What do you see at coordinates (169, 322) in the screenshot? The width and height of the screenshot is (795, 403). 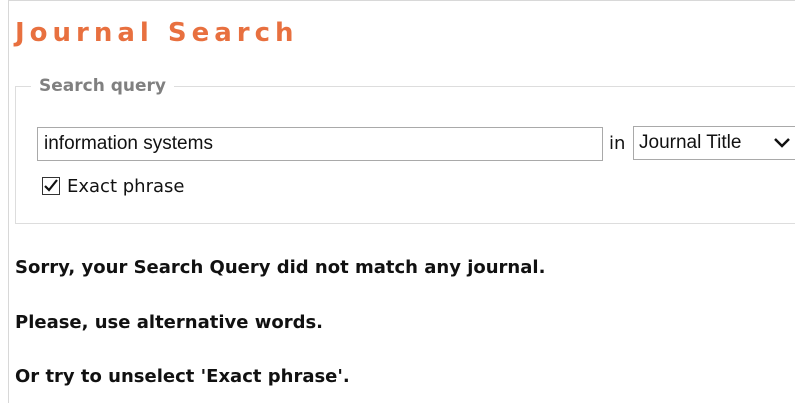 I see `alternative-words-message: Please, use alternative words.` at bounding box center [169, 322].